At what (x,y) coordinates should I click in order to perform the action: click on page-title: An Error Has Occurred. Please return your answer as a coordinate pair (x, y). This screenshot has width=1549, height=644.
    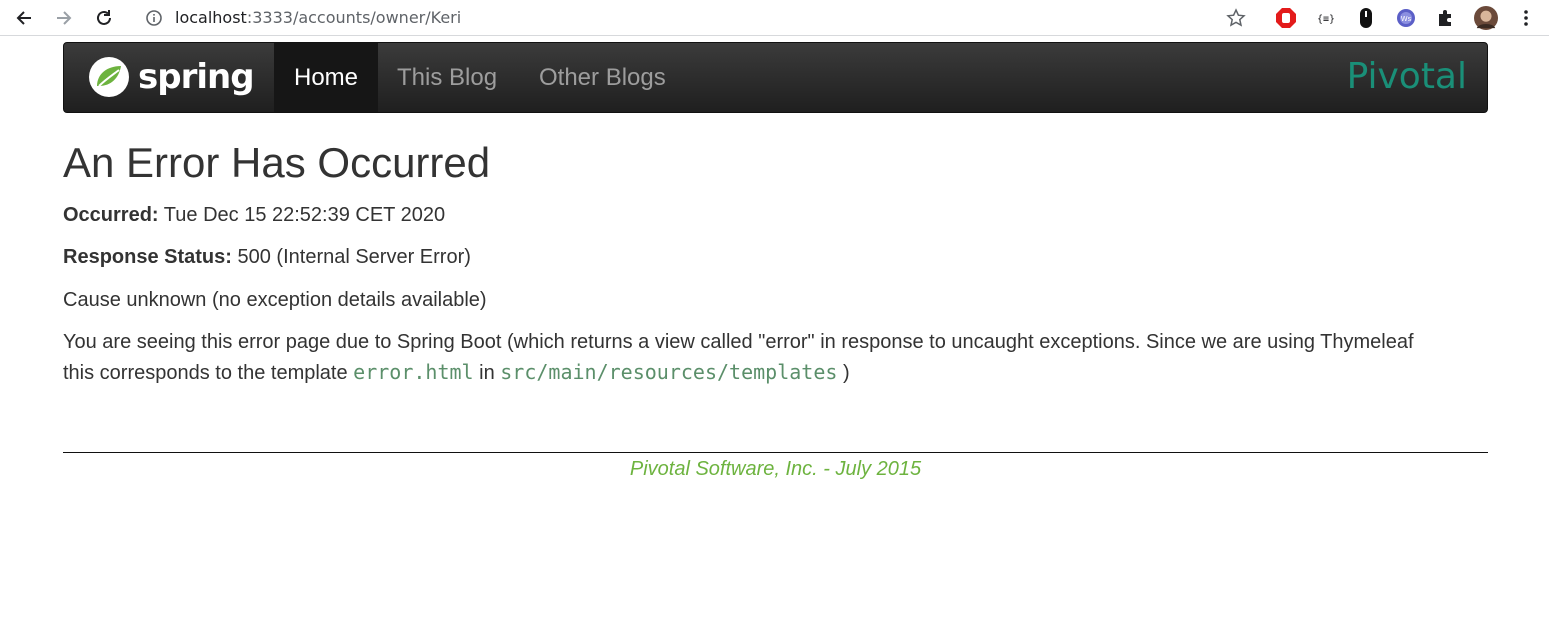
    Looking at the image, I should click on (277, 162).